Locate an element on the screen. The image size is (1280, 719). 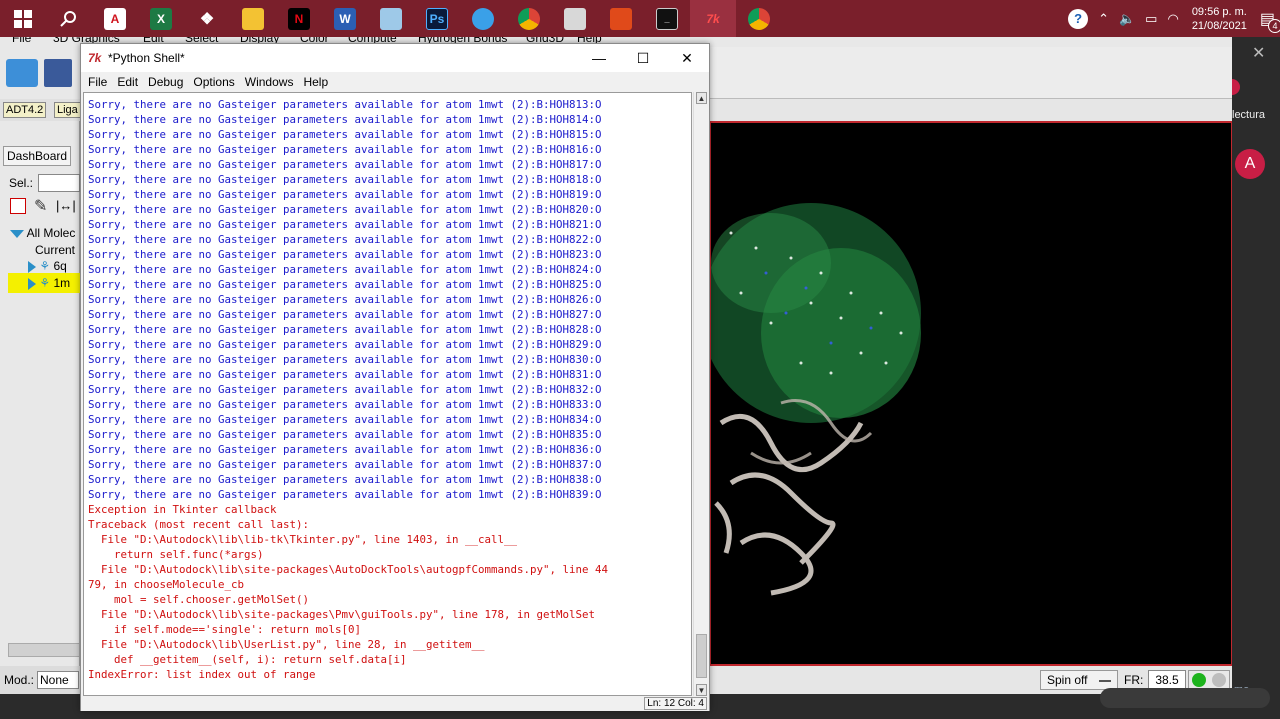
spin-label: Spin off is located at coordinates (1067, 680).